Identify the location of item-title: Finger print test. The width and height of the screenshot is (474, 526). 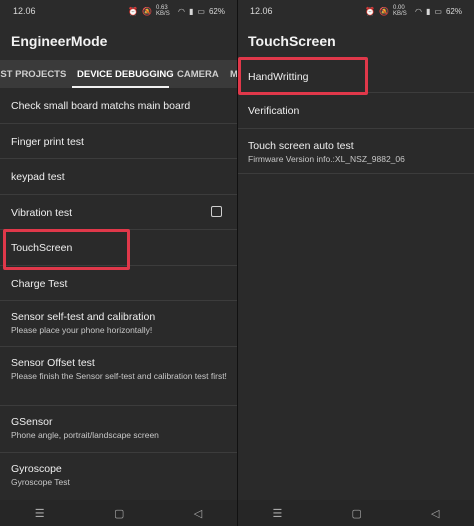
(47, 142).